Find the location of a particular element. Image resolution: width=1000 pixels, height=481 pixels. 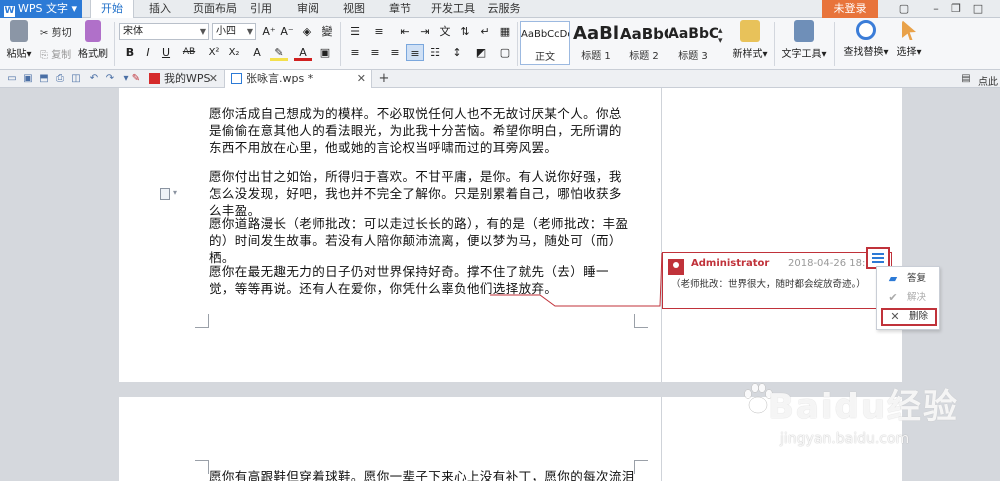

open-folder-icon: ▭ is located at coordinates (12, 79).